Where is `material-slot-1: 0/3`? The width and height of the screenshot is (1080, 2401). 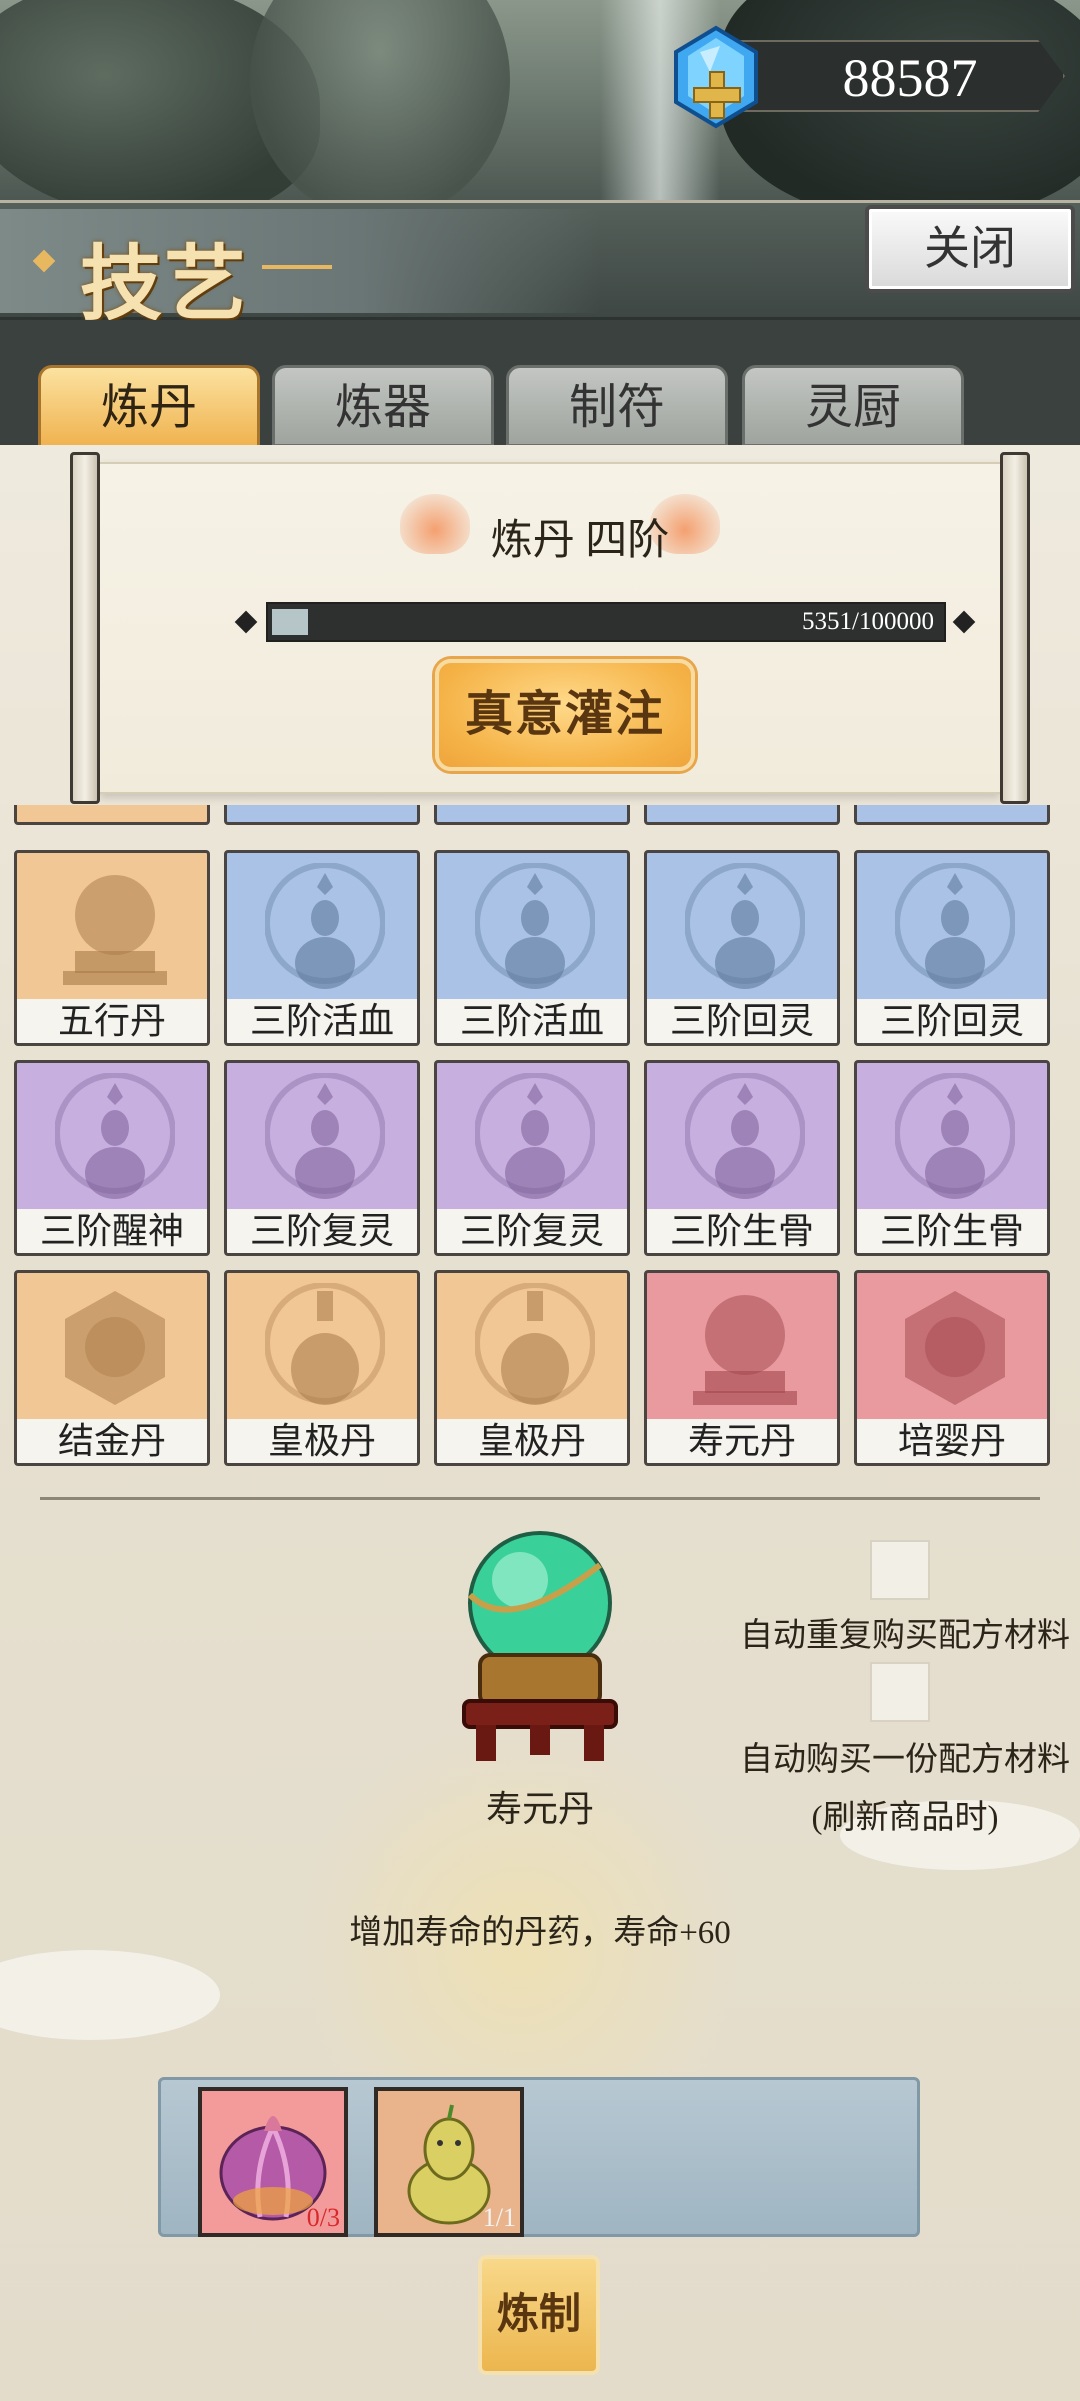
material-slot-1: 0/3 is located at coordinates (273, 2162).